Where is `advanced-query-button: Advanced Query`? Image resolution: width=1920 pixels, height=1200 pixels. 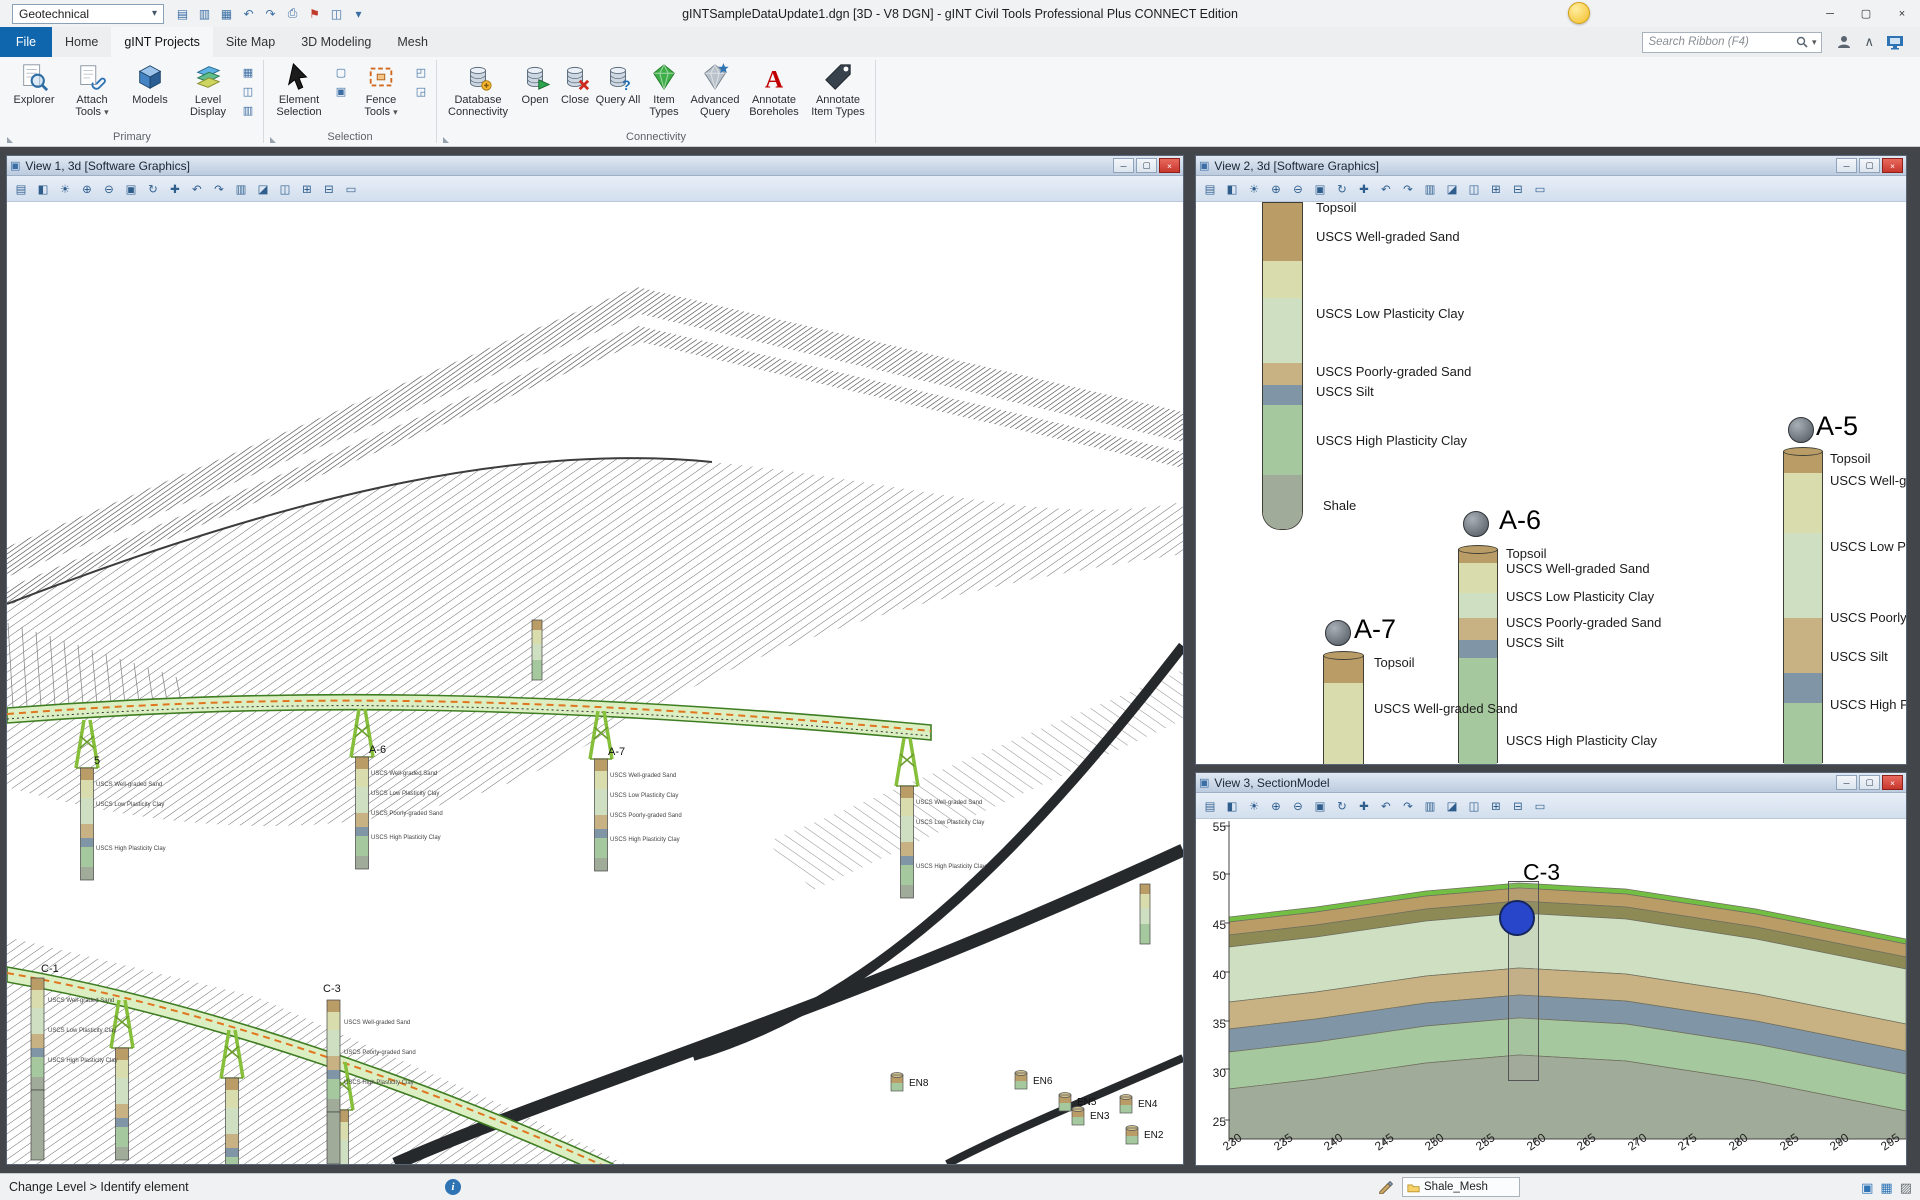 advanced-query-button: Advanced Query is located at coordinates (715, 88).